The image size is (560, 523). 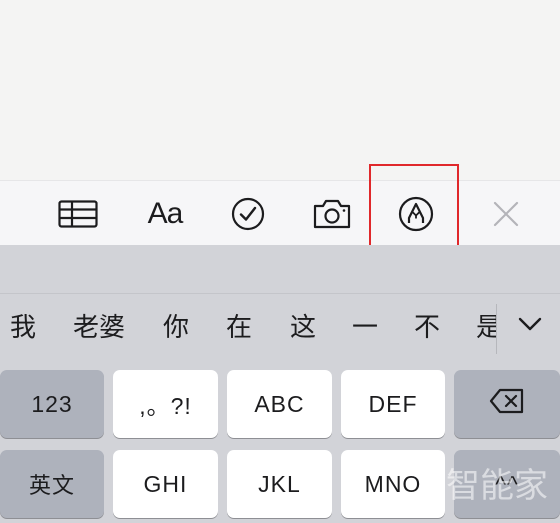 I want to click on checklist-button, so click(x=248, y=213).